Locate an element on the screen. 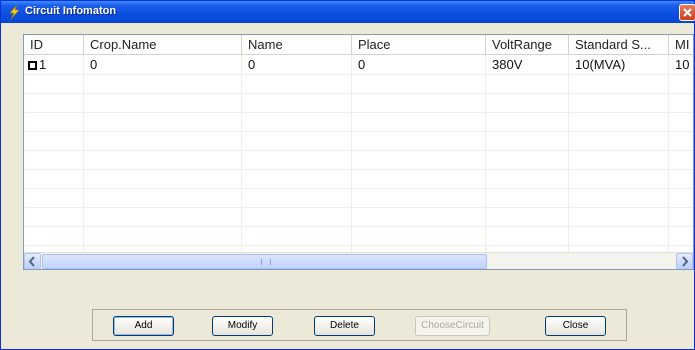 The width and height of the screenshot is (695, 350). column-header-name: Name is located at coordinates (297, 44).